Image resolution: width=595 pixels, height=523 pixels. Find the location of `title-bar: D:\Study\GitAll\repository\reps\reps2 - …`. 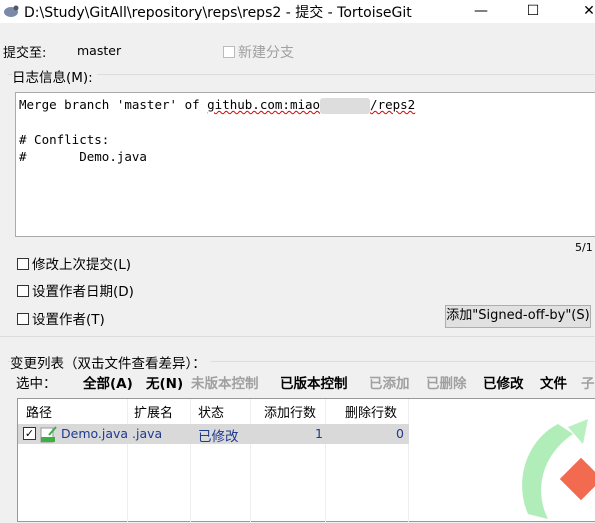

title-bar: D:\Study\GitAll\repository\reps\reps2 - … is located at coordinates (297, 11).